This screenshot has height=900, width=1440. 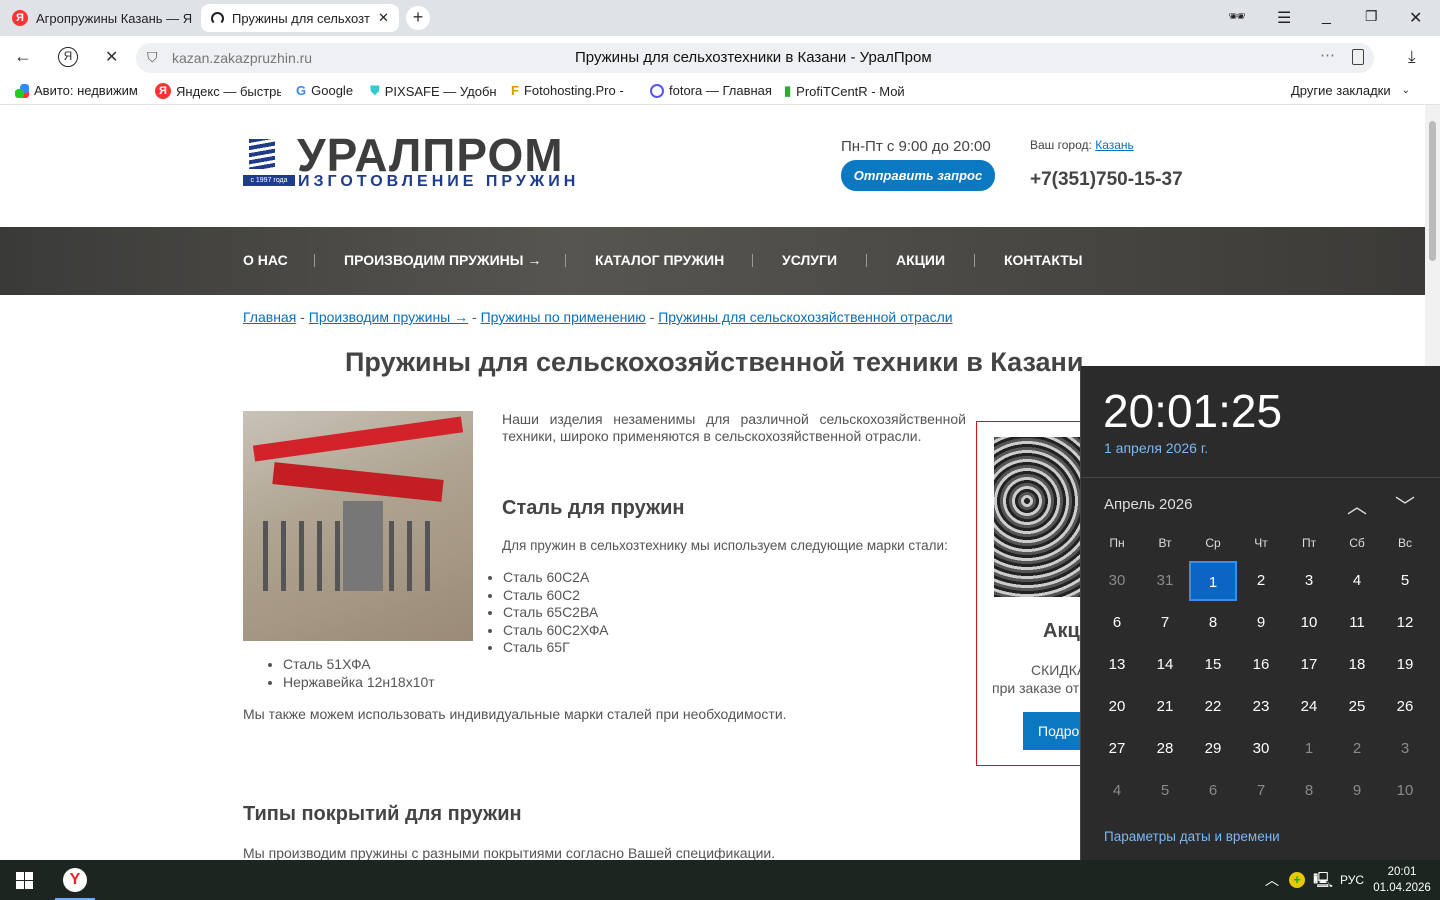 What do you see at coordinates (383, 18) in the screenshot?
I see `close-tab-icon: ✕` at bounding box center [383, 18].